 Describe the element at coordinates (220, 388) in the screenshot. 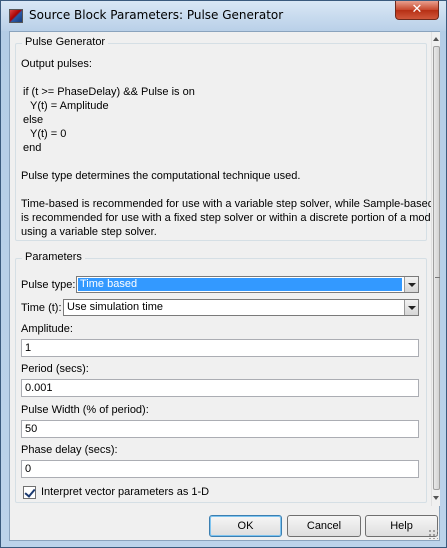

I see `period-field: 0.001` at that location.